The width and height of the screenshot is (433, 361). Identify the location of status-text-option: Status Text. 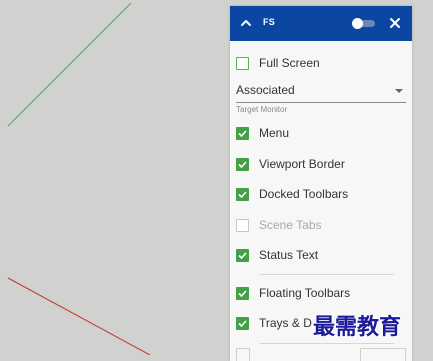
(277, 255).